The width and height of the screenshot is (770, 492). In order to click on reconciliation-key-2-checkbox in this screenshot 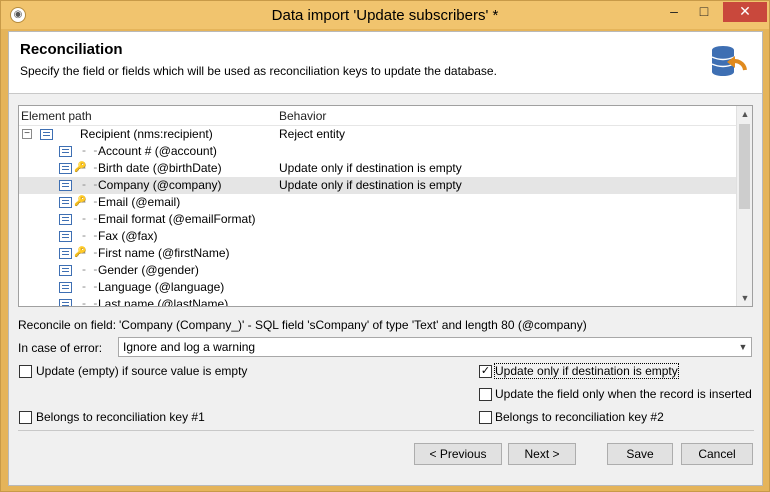, I will do `click(485, 417)`.